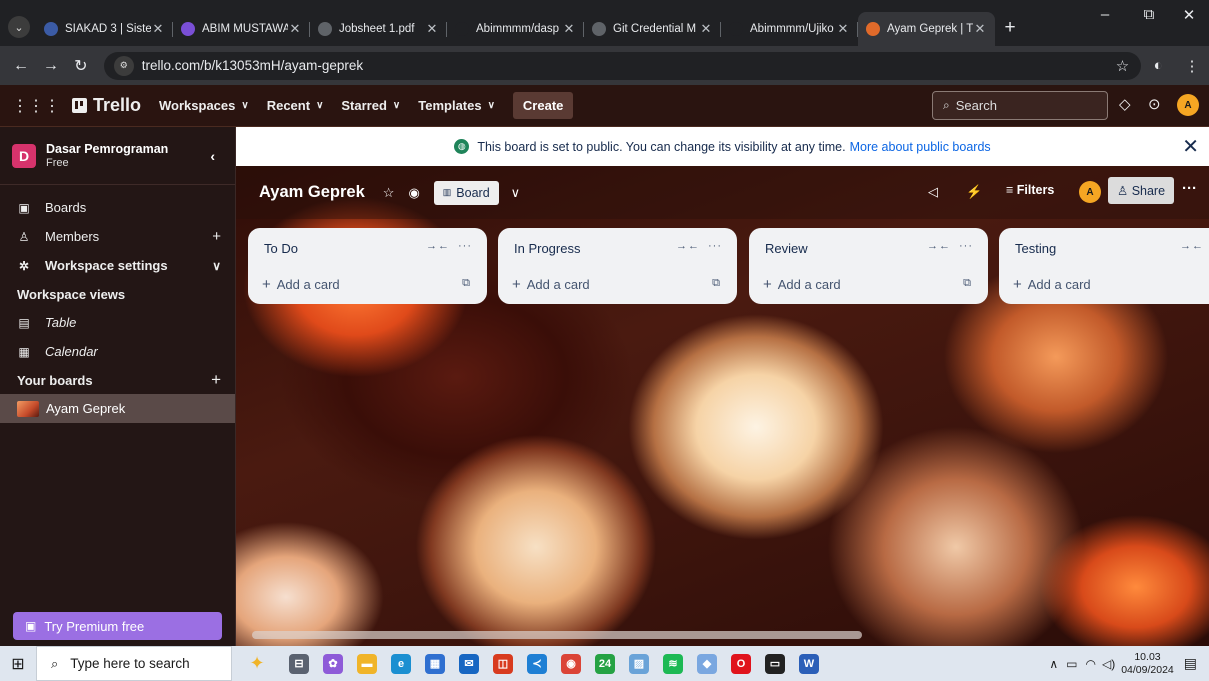 This screenshot has width=1209, height=681. What do you see at coordinates (295, 105) in the screenshot?
I see `nav-recent: Recent ∨` at bounding box center [295, 105].